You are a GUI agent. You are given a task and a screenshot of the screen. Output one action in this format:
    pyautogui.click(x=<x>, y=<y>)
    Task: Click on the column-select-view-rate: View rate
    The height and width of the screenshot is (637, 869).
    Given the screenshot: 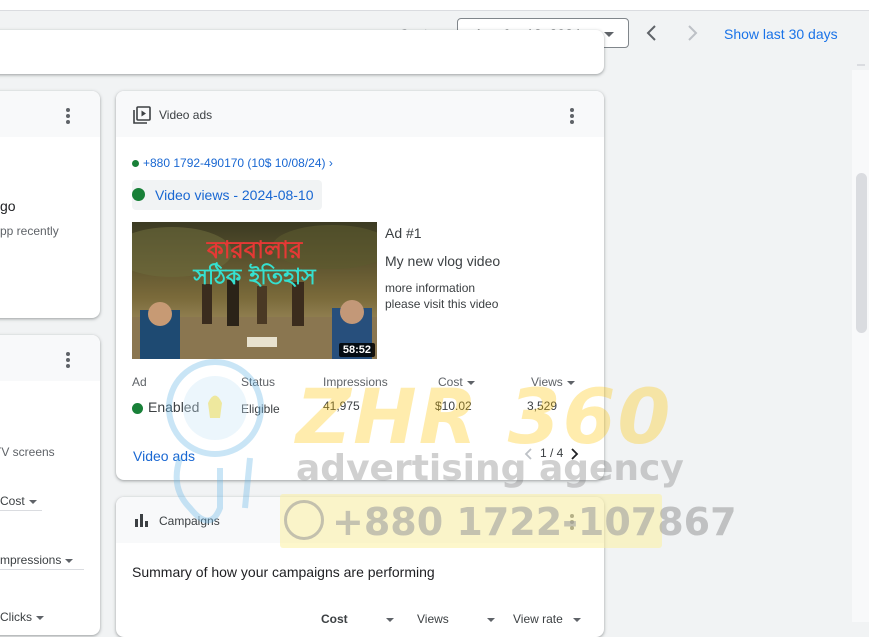 What is the action you would take?
    pyautogui.click(x=547, y=619)
    